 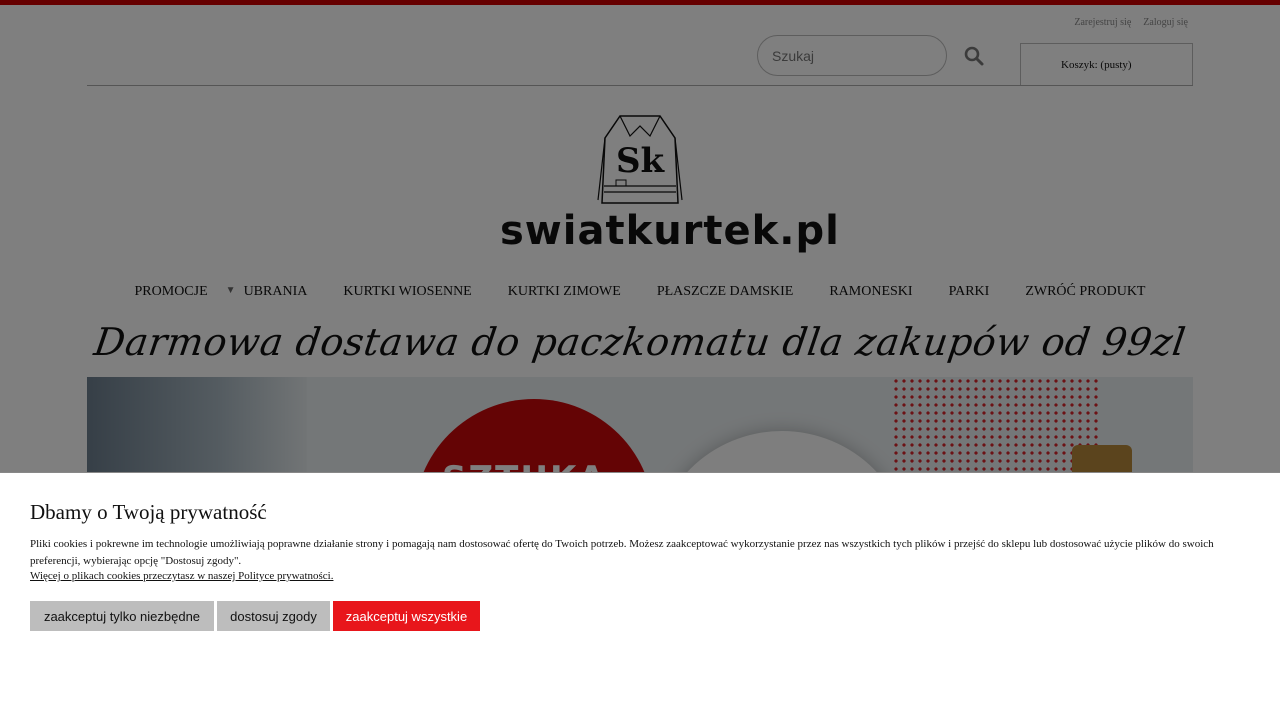 I want to click on header-divider, so click(x=640, y=85).